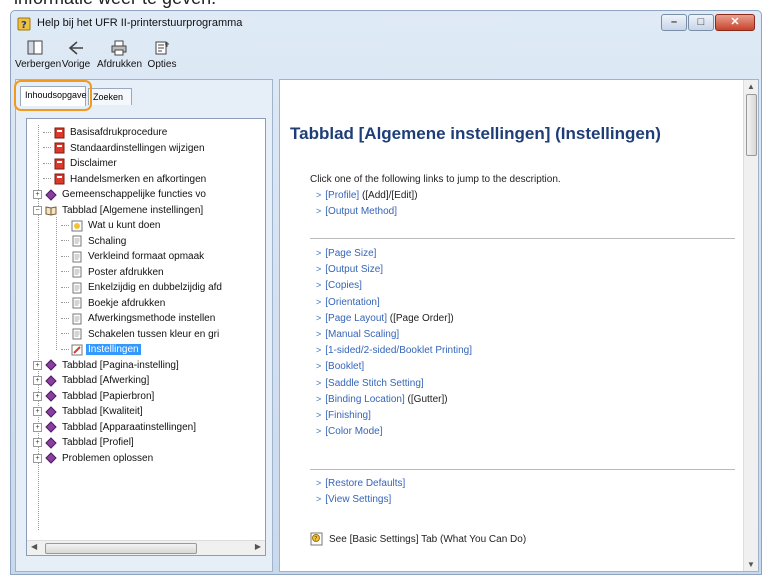  What do you see at coordinates (353, 431) in the screenshot?
I see `link-text: [Color Mode]` at bounding box center [353, 431].